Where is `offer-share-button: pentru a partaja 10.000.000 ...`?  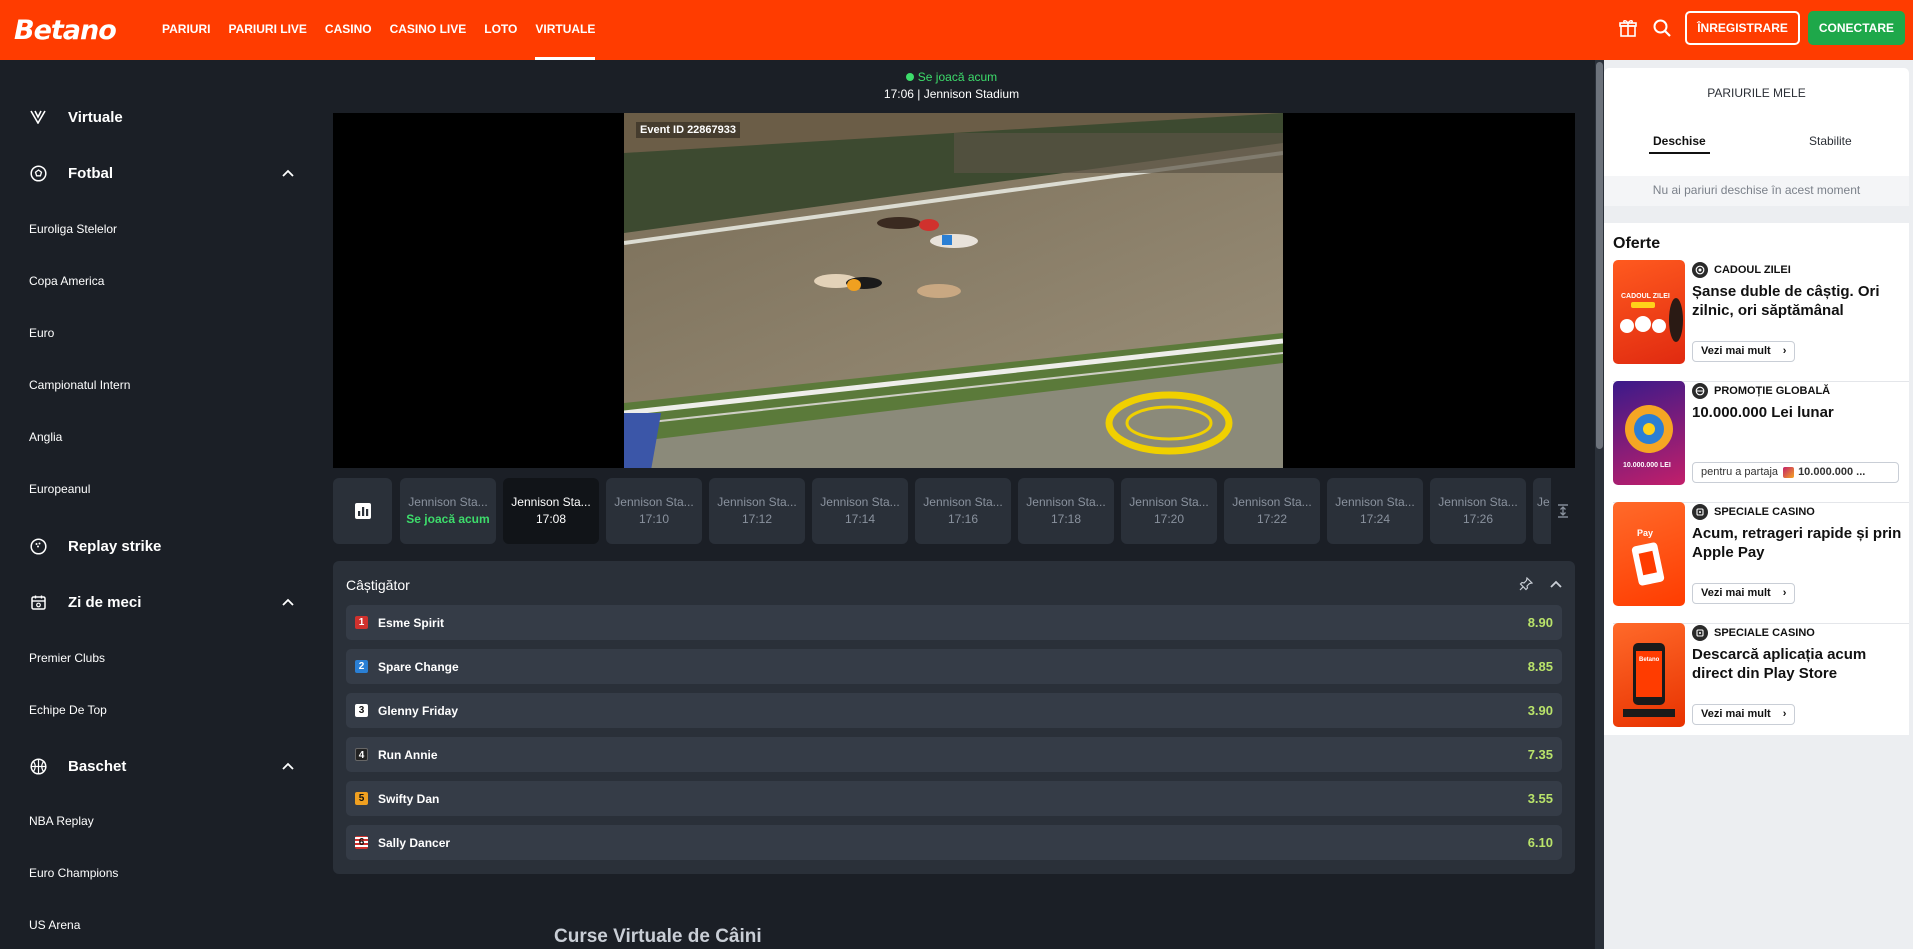 offer-share-button: pentru a partaja 10.000.000 ... is located at coordinates (1795, 472).